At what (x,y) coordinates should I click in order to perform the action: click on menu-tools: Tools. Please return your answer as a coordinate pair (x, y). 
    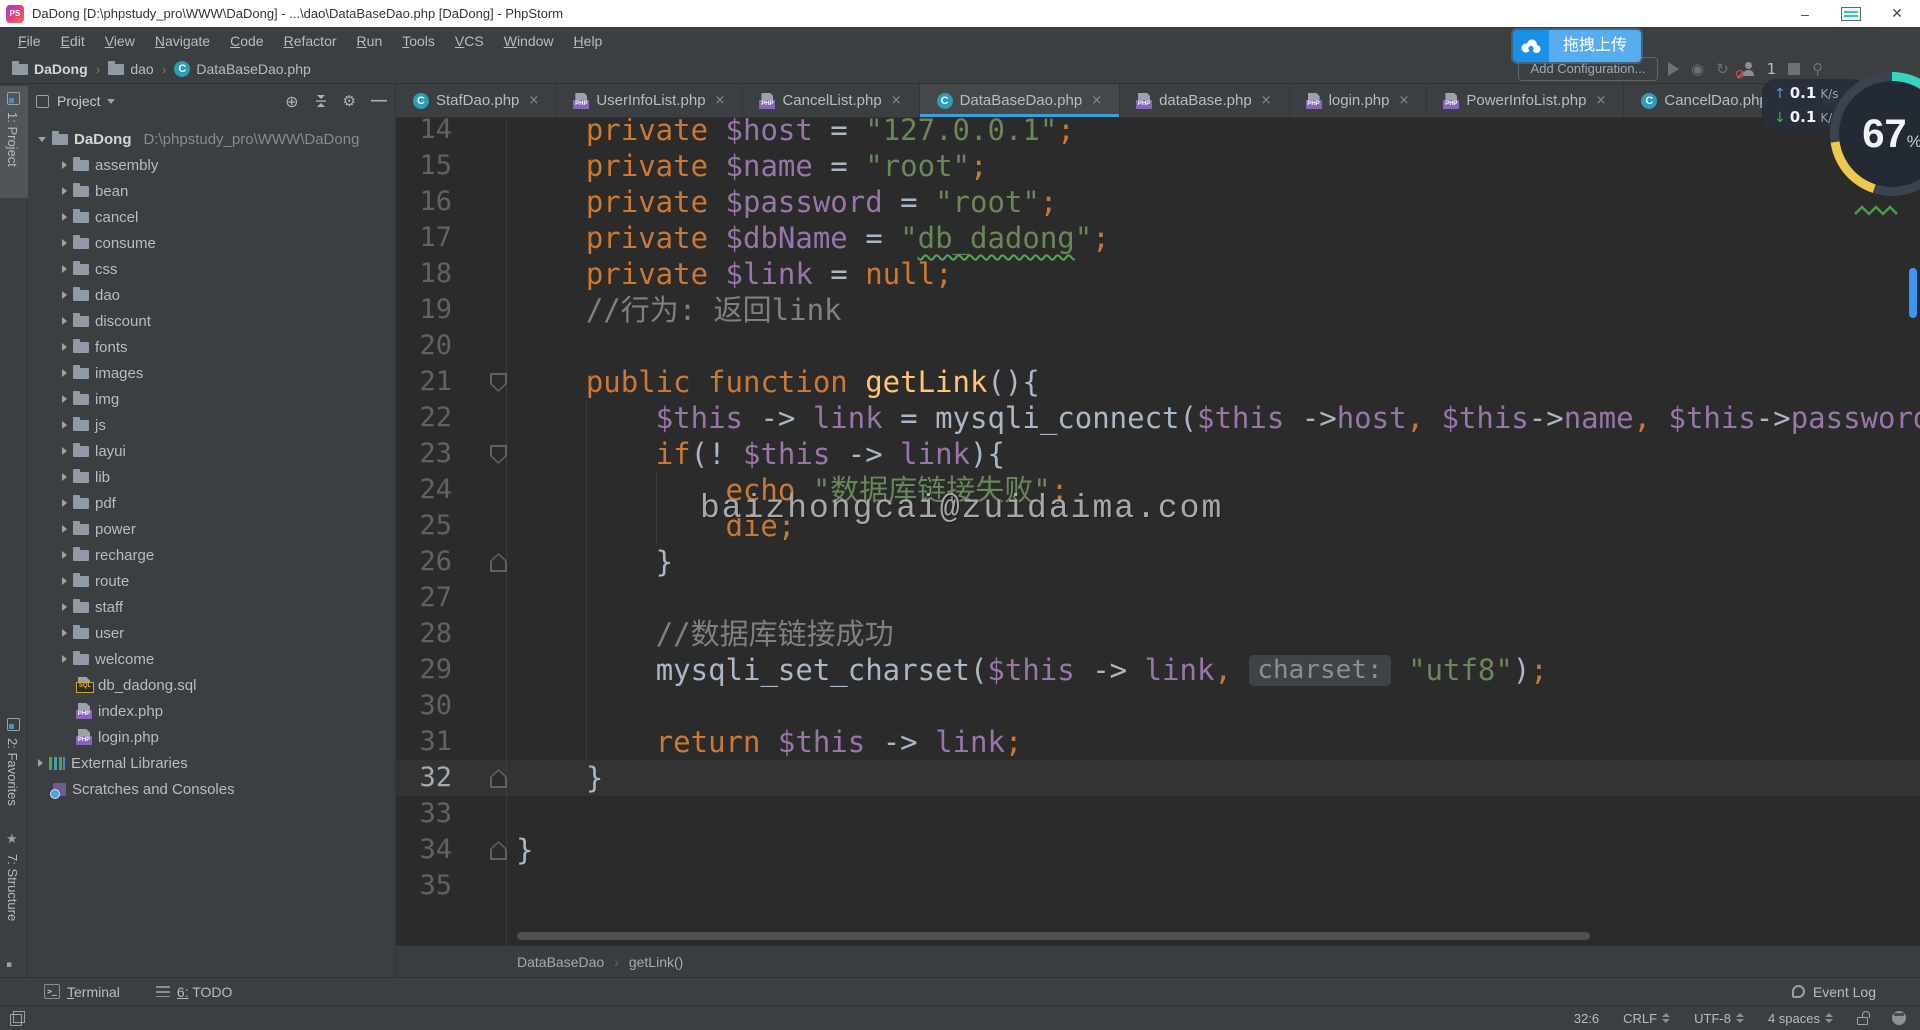
    Looking at the image, I should click on (418, 41).